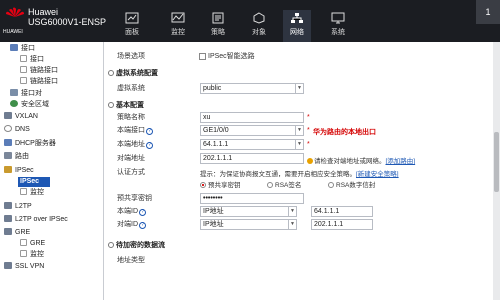 The width and height of the screenshot is (500, 300). Describe the element at coordinates (135, 145) in the screenshot. I see `local-address-label: 本端地址?` at that location.